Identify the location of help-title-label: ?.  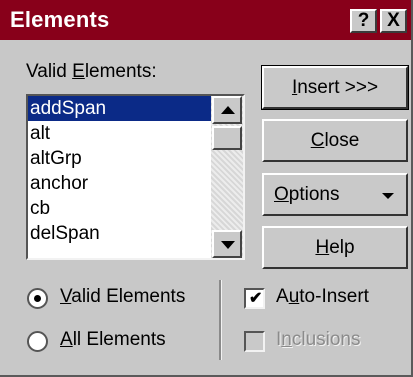
(363, 20).